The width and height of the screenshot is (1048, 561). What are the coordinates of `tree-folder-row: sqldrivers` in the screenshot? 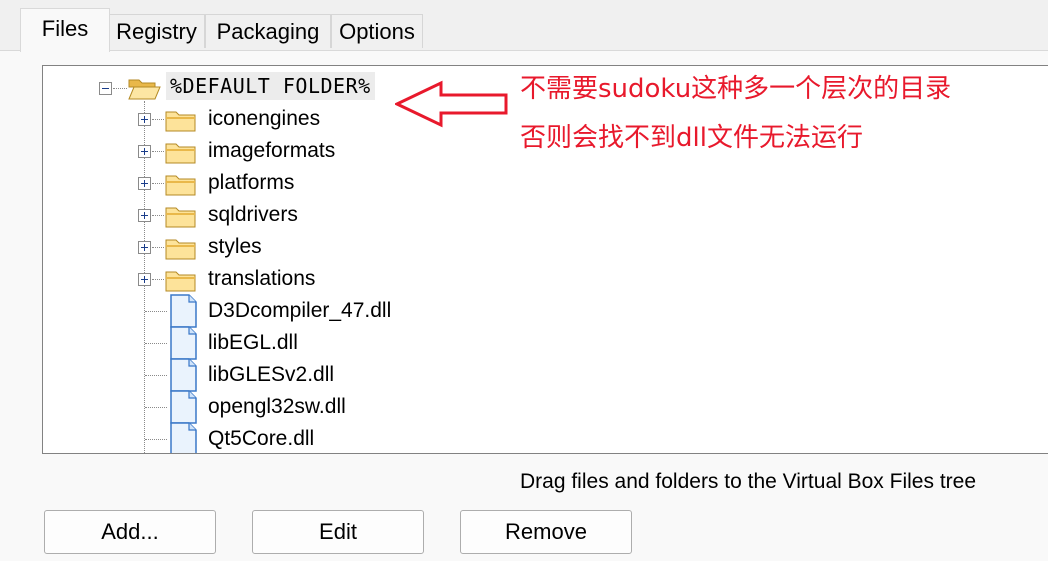 It's located at (493, 216).